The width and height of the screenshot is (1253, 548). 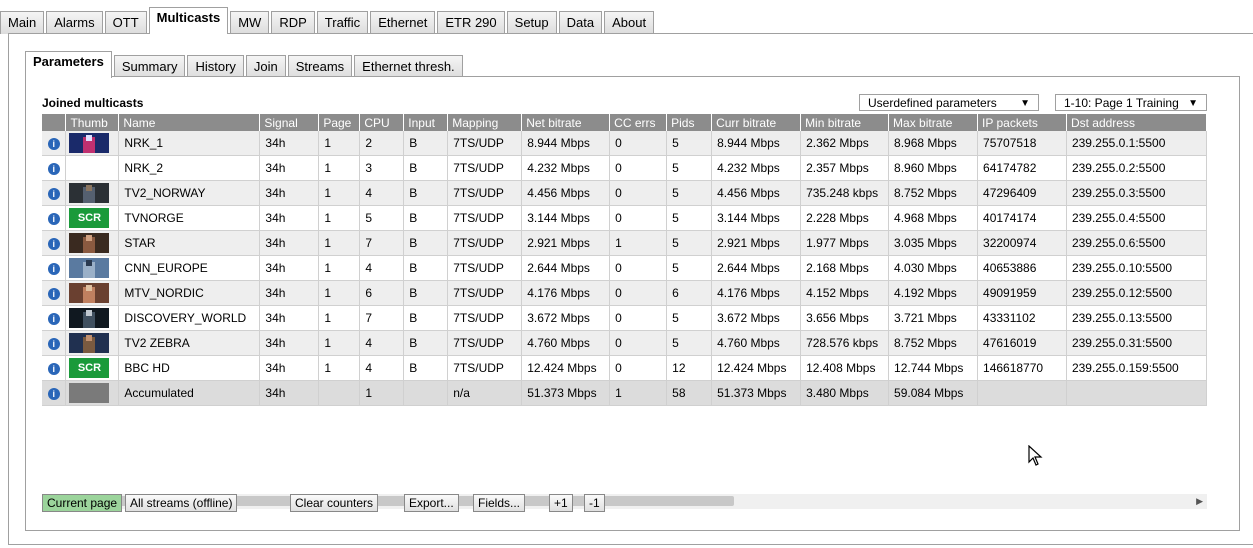 What do you see at coordinates (1022, 143) in the screenshot?
I see `ip-packets-cell: 75707518` at bounding box center [1022, 143].